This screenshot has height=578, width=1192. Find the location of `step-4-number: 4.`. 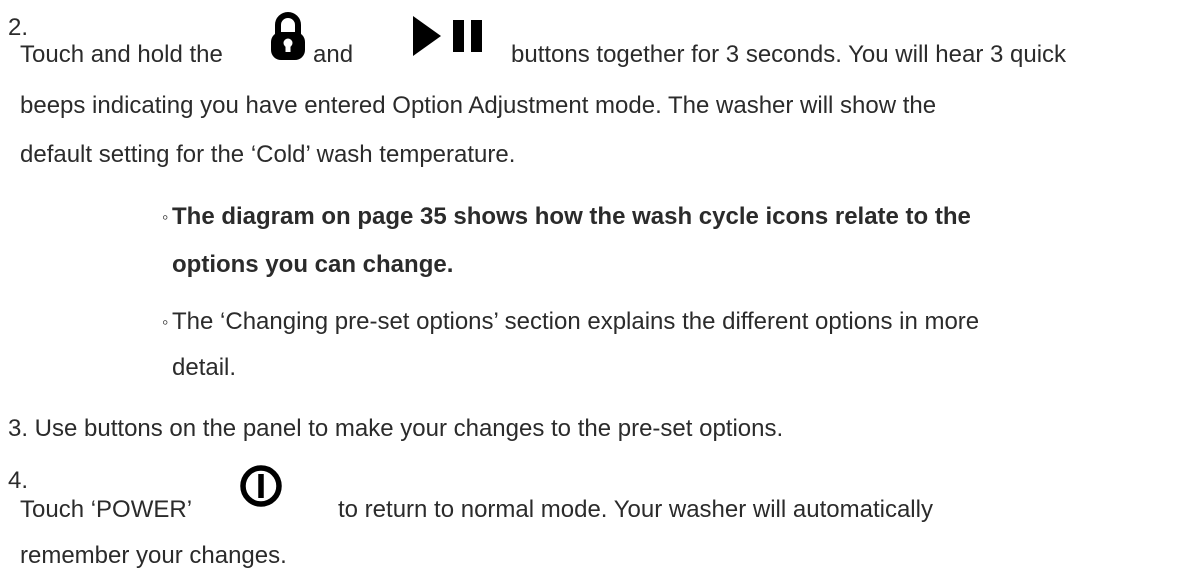

step-4-number: 4. is located at coordinates (18, 480).